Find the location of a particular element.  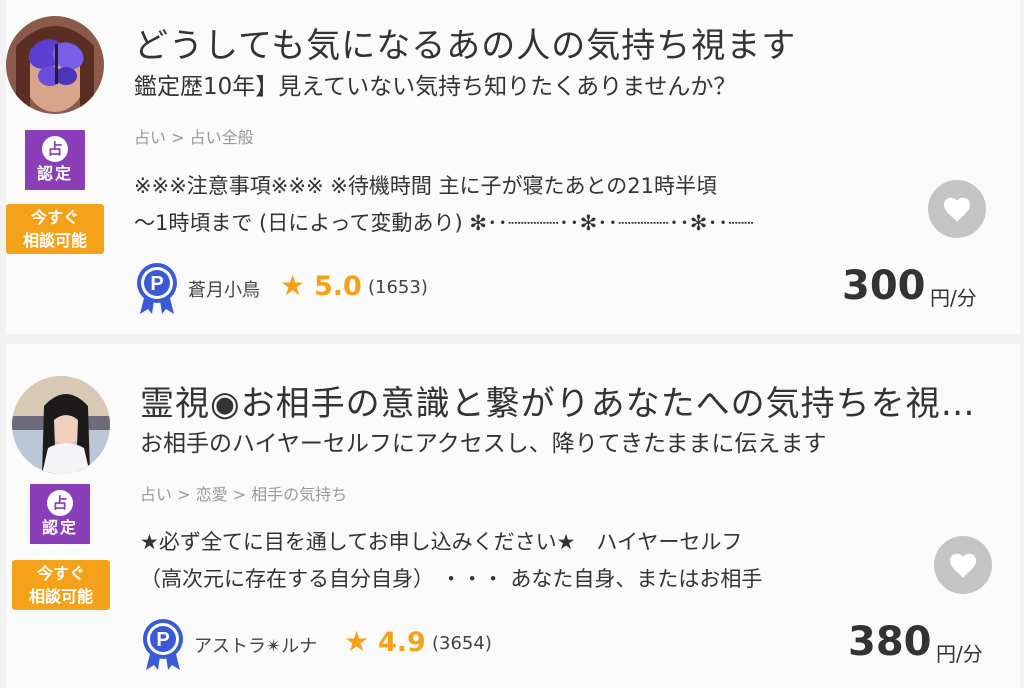

listing-subtitle: 鑑定歴10年】見えていない気持ち知りたくありませんか？ is located at coordinates (435, 87).